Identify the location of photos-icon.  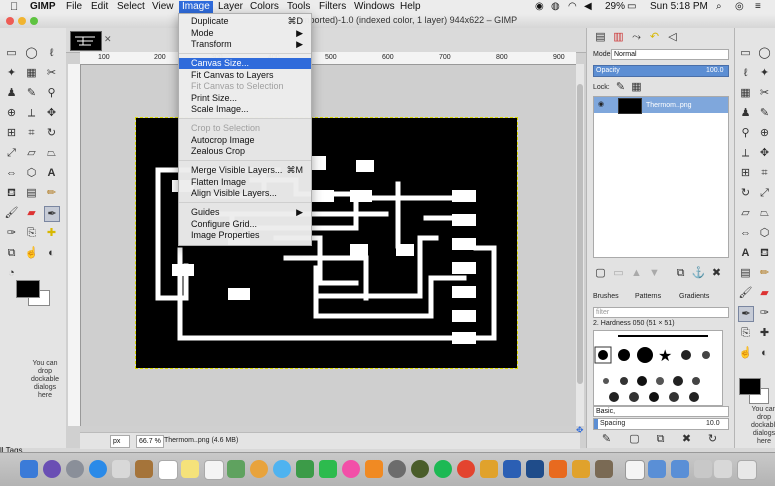
(259, 469).